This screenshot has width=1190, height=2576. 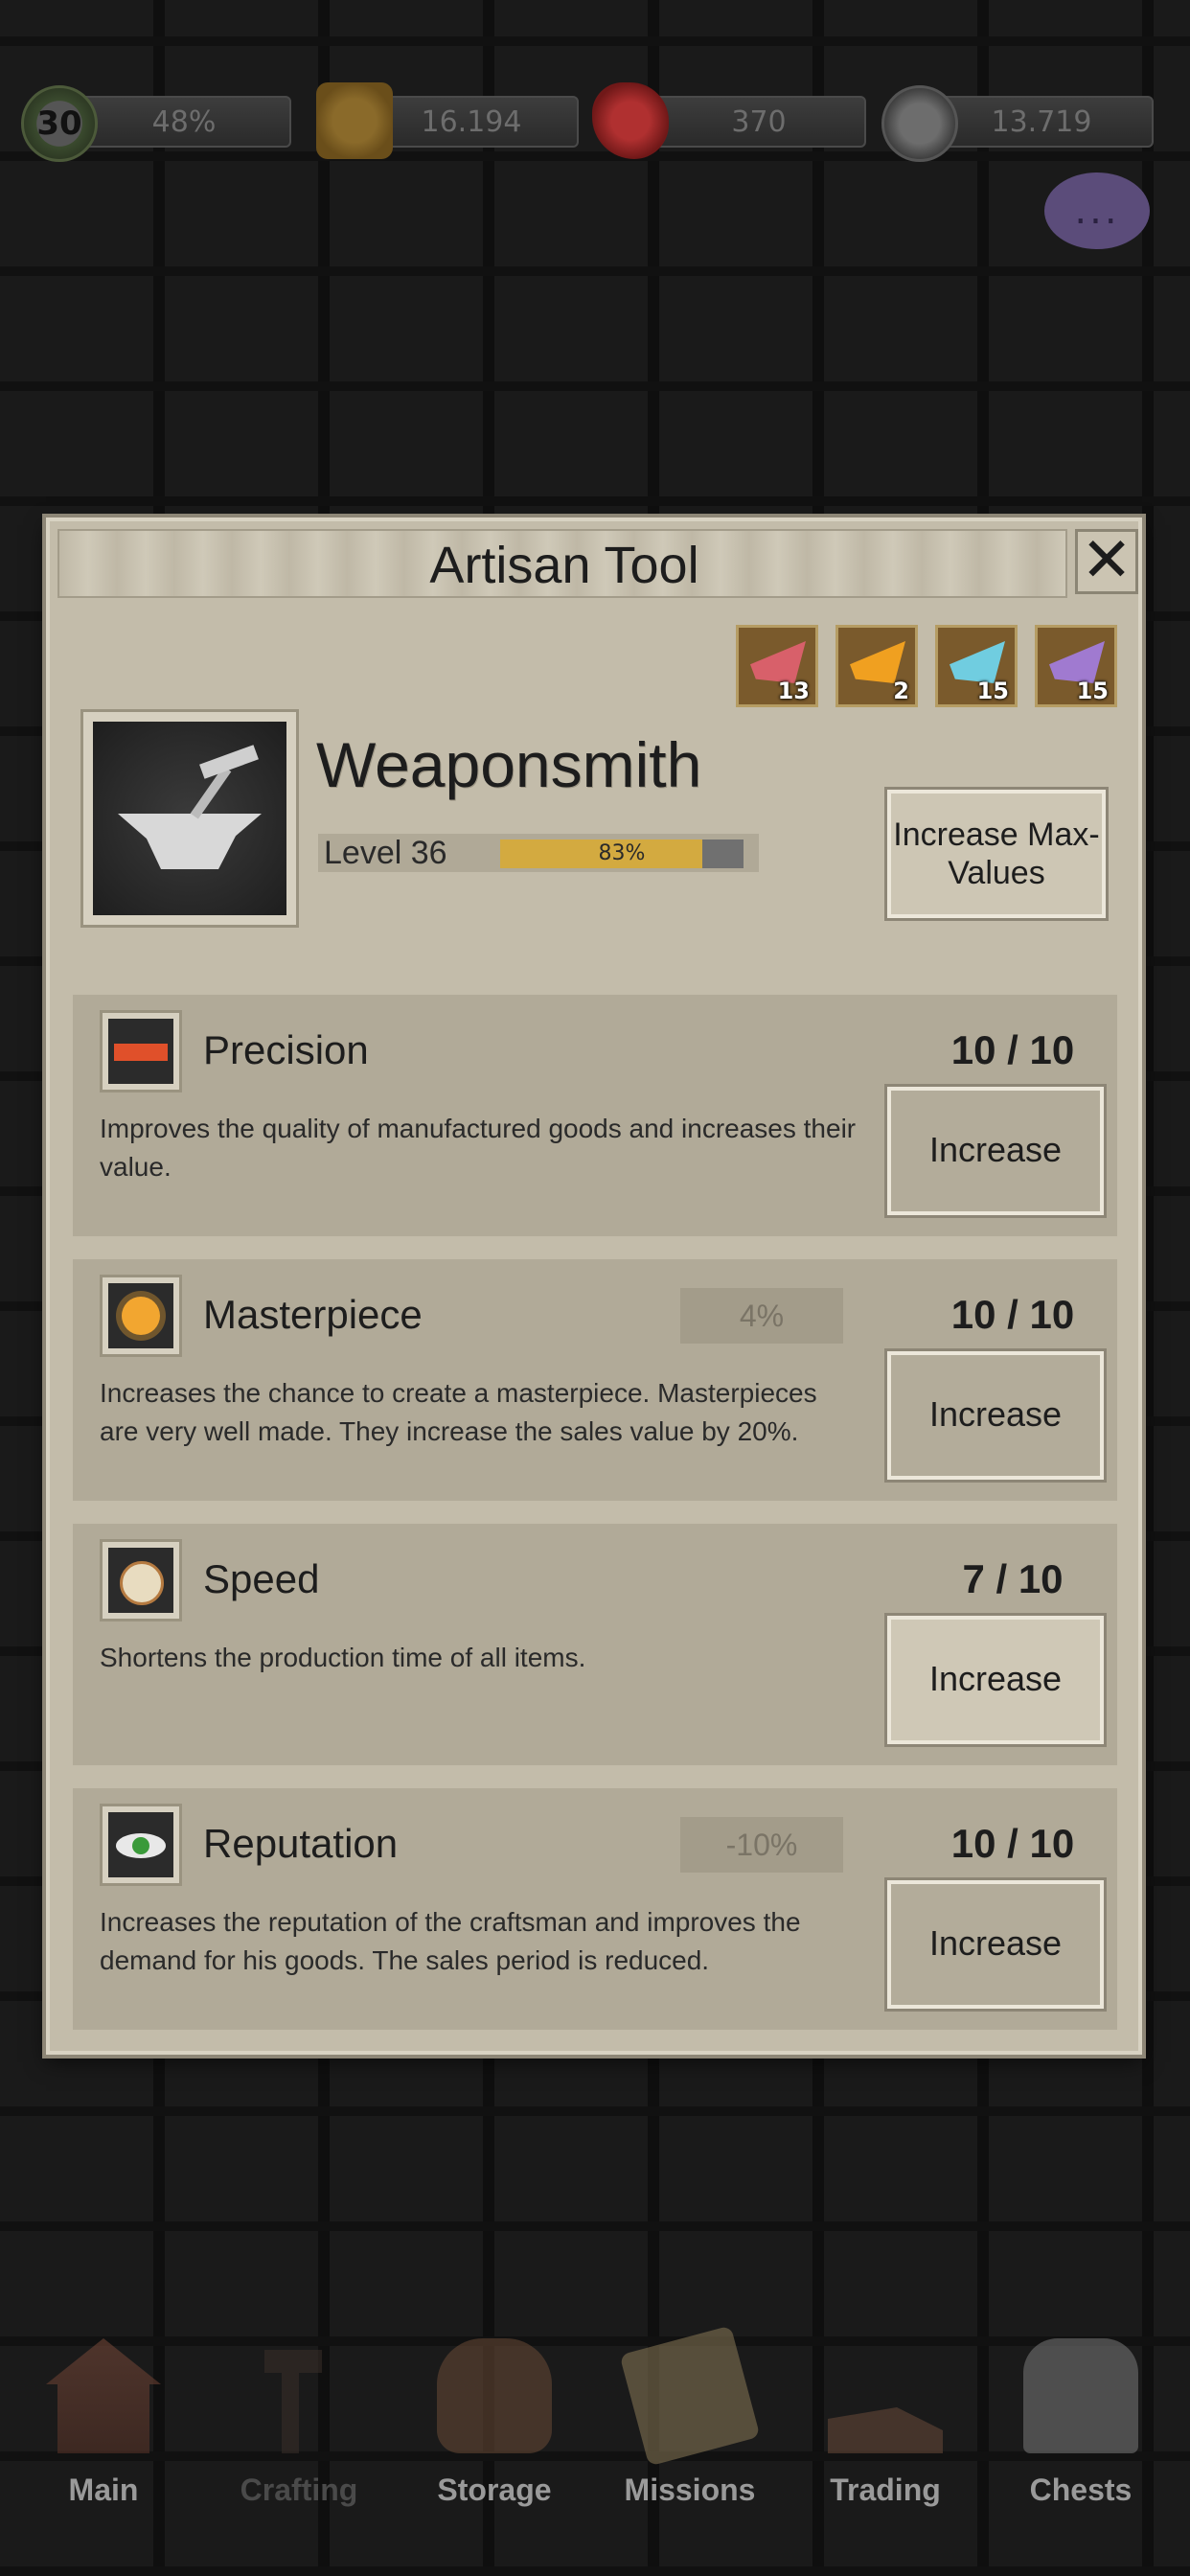 I want to click on skill-name: Speed, so click(x=262, y=1578).